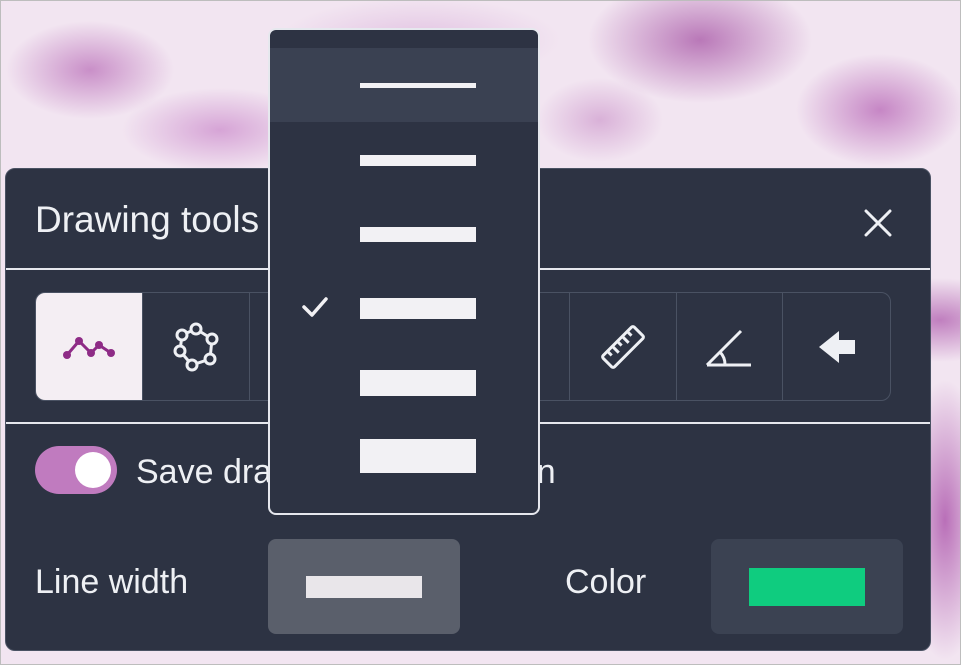  I want to click on panel-title: Drawing tools, so click(147, 219).